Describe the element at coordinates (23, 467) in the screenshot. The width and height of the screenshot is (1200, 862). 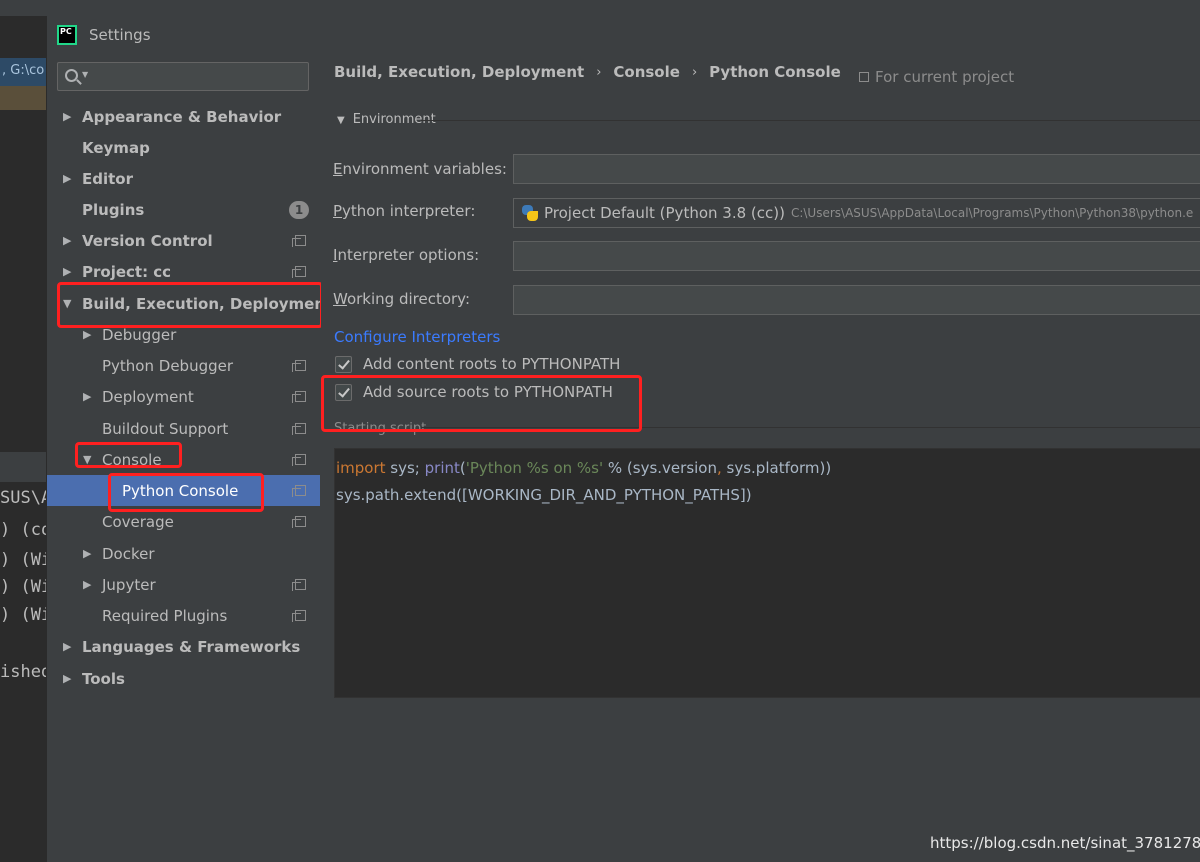
I see `ide-background-run-toolbar` at that location.